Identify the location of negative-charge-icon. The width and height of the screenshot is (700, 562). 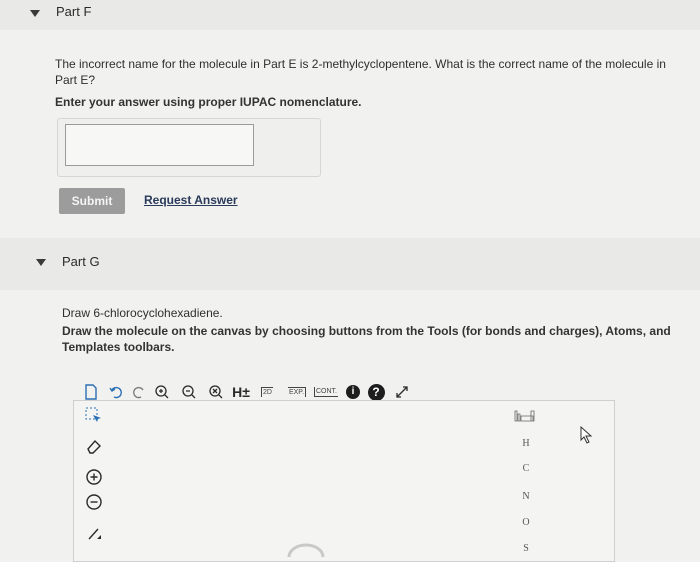
(94, 502).